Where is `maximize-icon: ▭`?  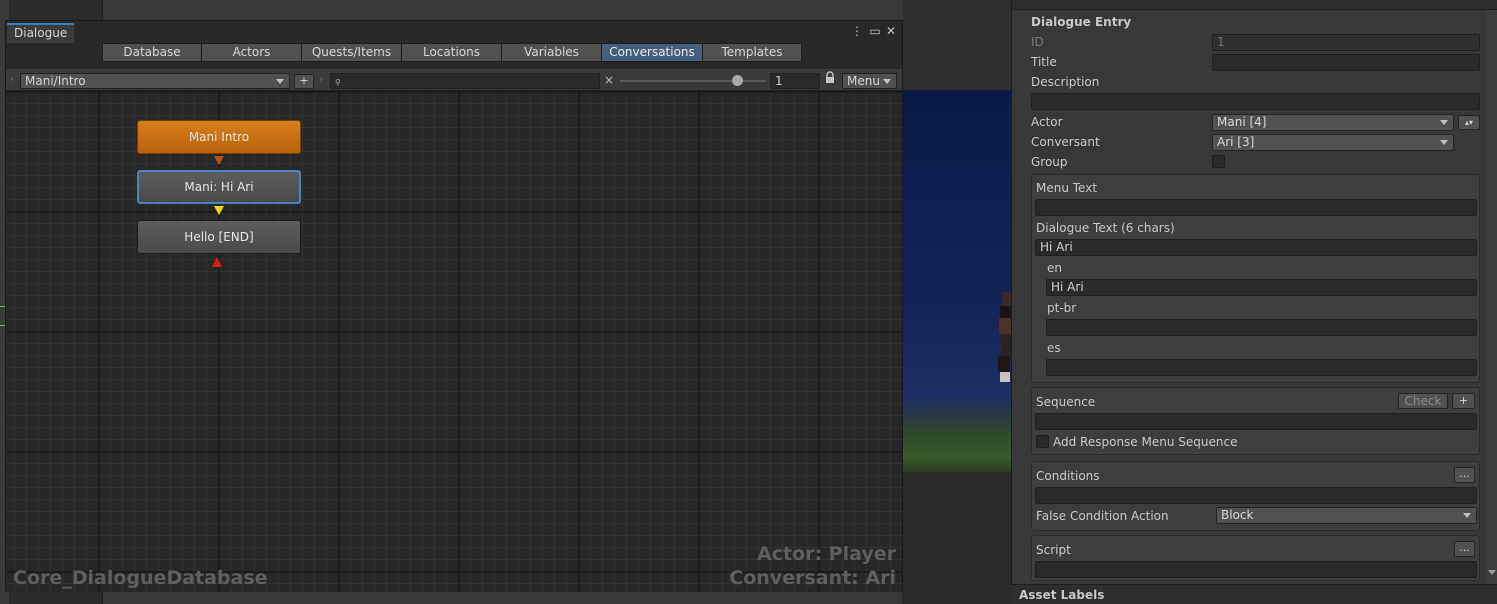
maximize-icon: ▭ is located at coordinates (875, 31).